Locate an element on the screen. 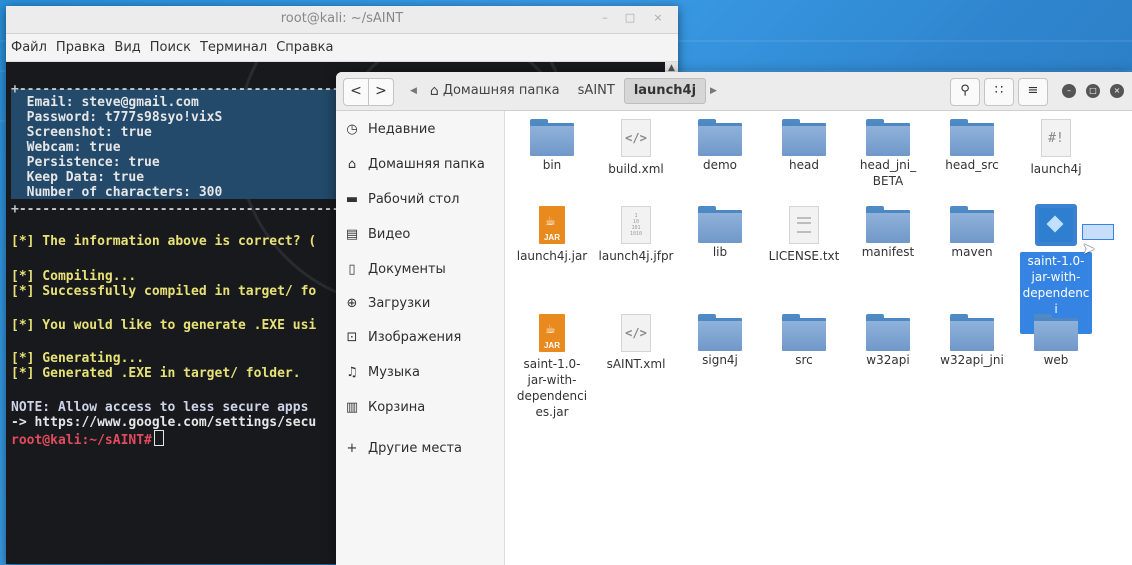 The width and height of the screenshot is (1132, 565). file-item: head is located at coordinates (804, 146).